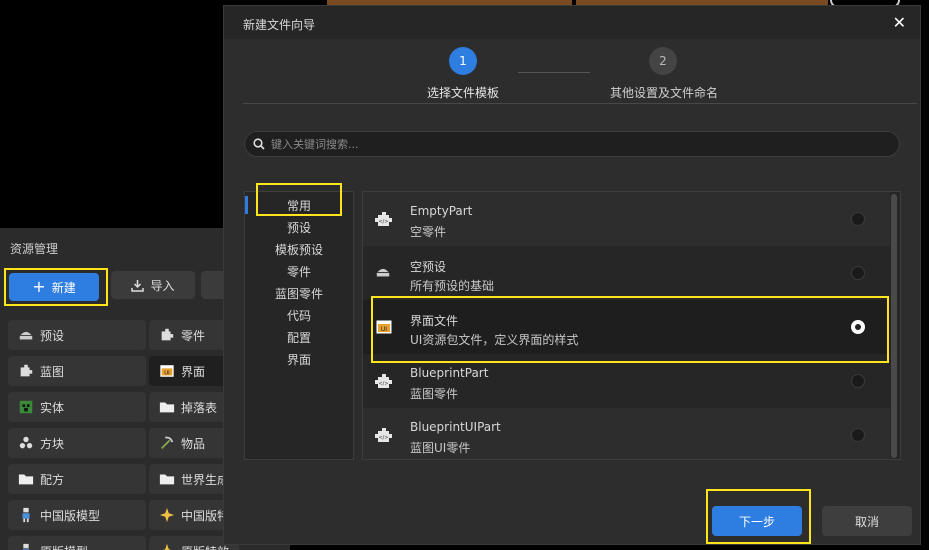 The width and height of the screenshot is (929, 550). I want to click on template-description: 蓝图UI零件, so click(440, 448).